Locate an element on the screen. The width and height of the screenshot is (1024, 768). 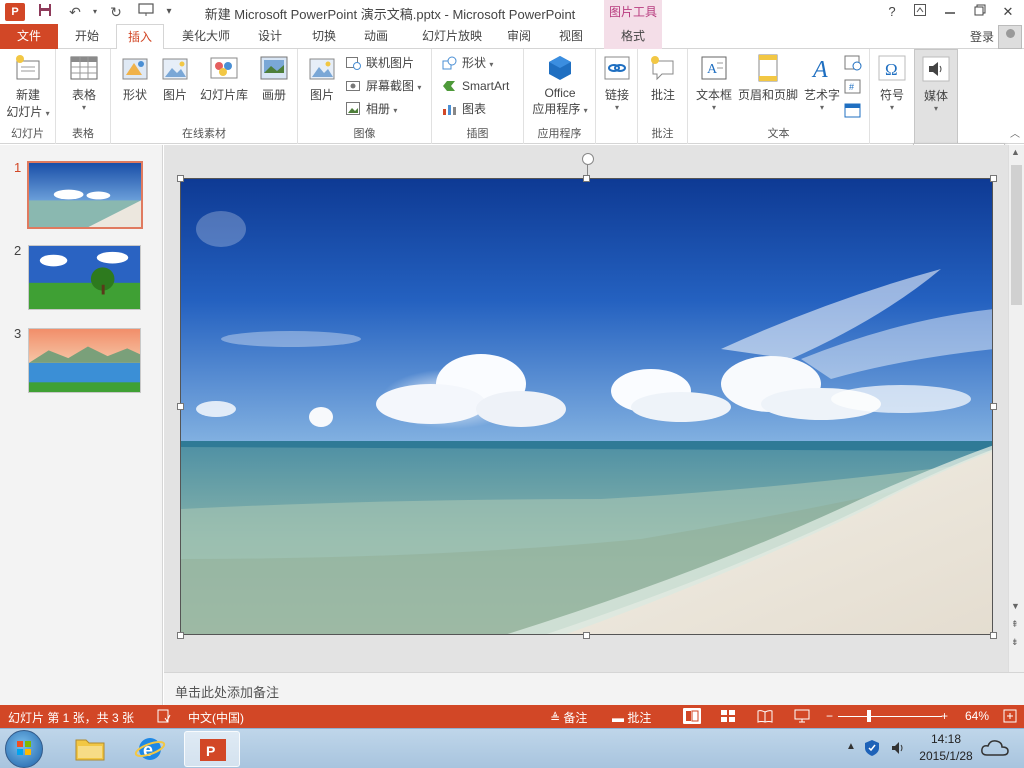
zoom-slider is located at coordinates (890, 716).